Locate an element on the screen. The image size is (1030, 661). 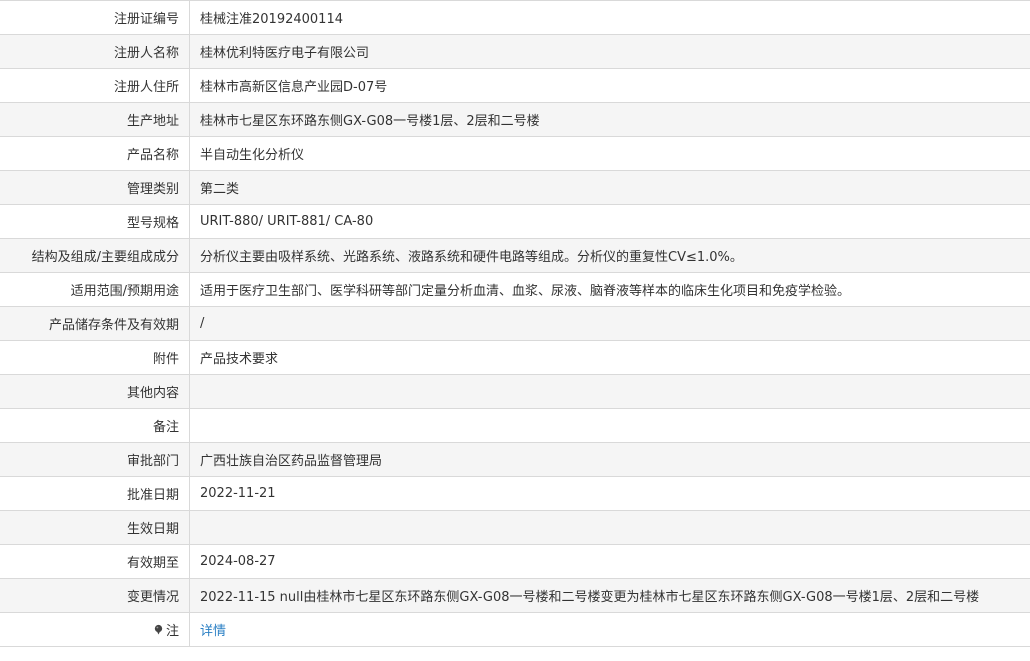
table-row: 产品储存条件及有效期 / is located at coordinates (515, 323).